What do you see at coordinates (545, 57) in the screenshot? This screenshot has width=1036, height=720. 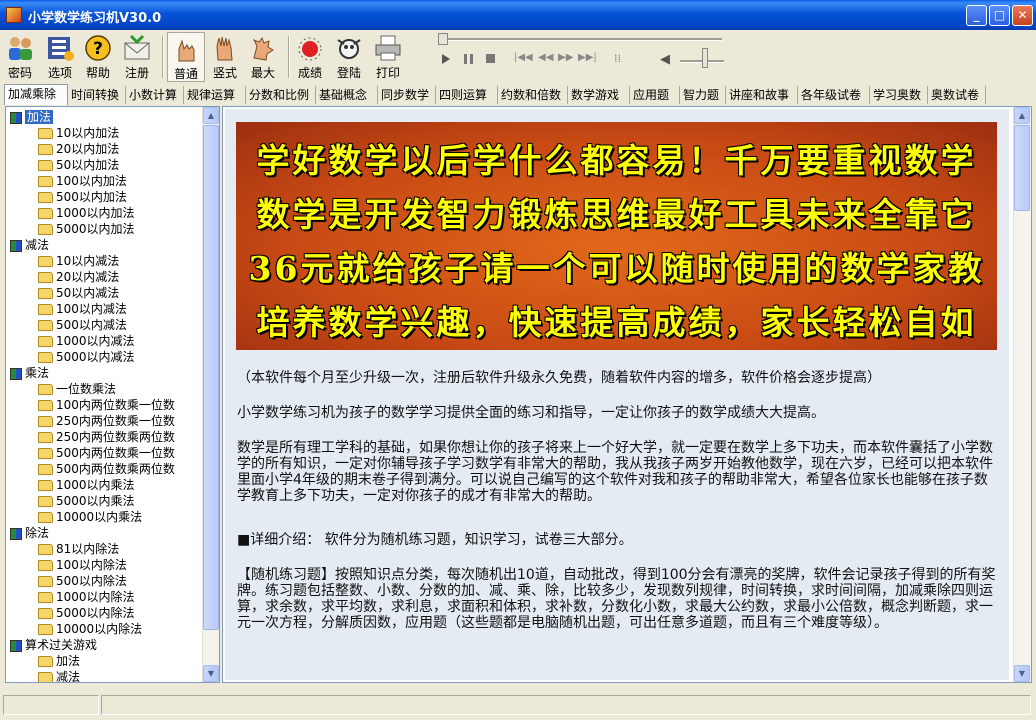 I see `rewind-icon: ◀◀` at bounding box center [545, 57].